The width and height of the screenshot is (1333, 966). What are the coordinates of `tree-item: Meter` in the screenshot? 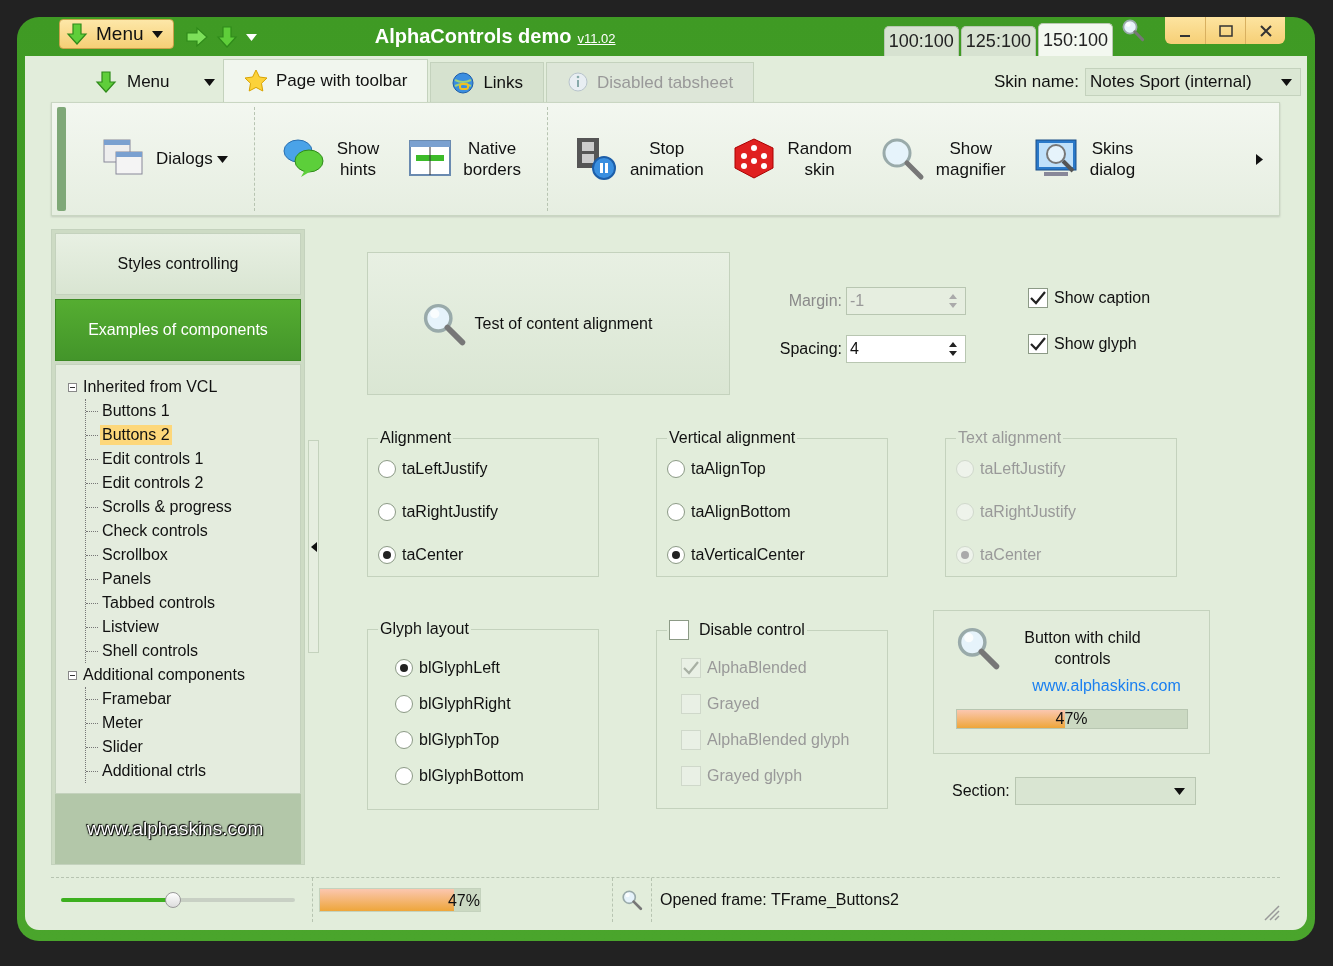 It's located at (122, 723).